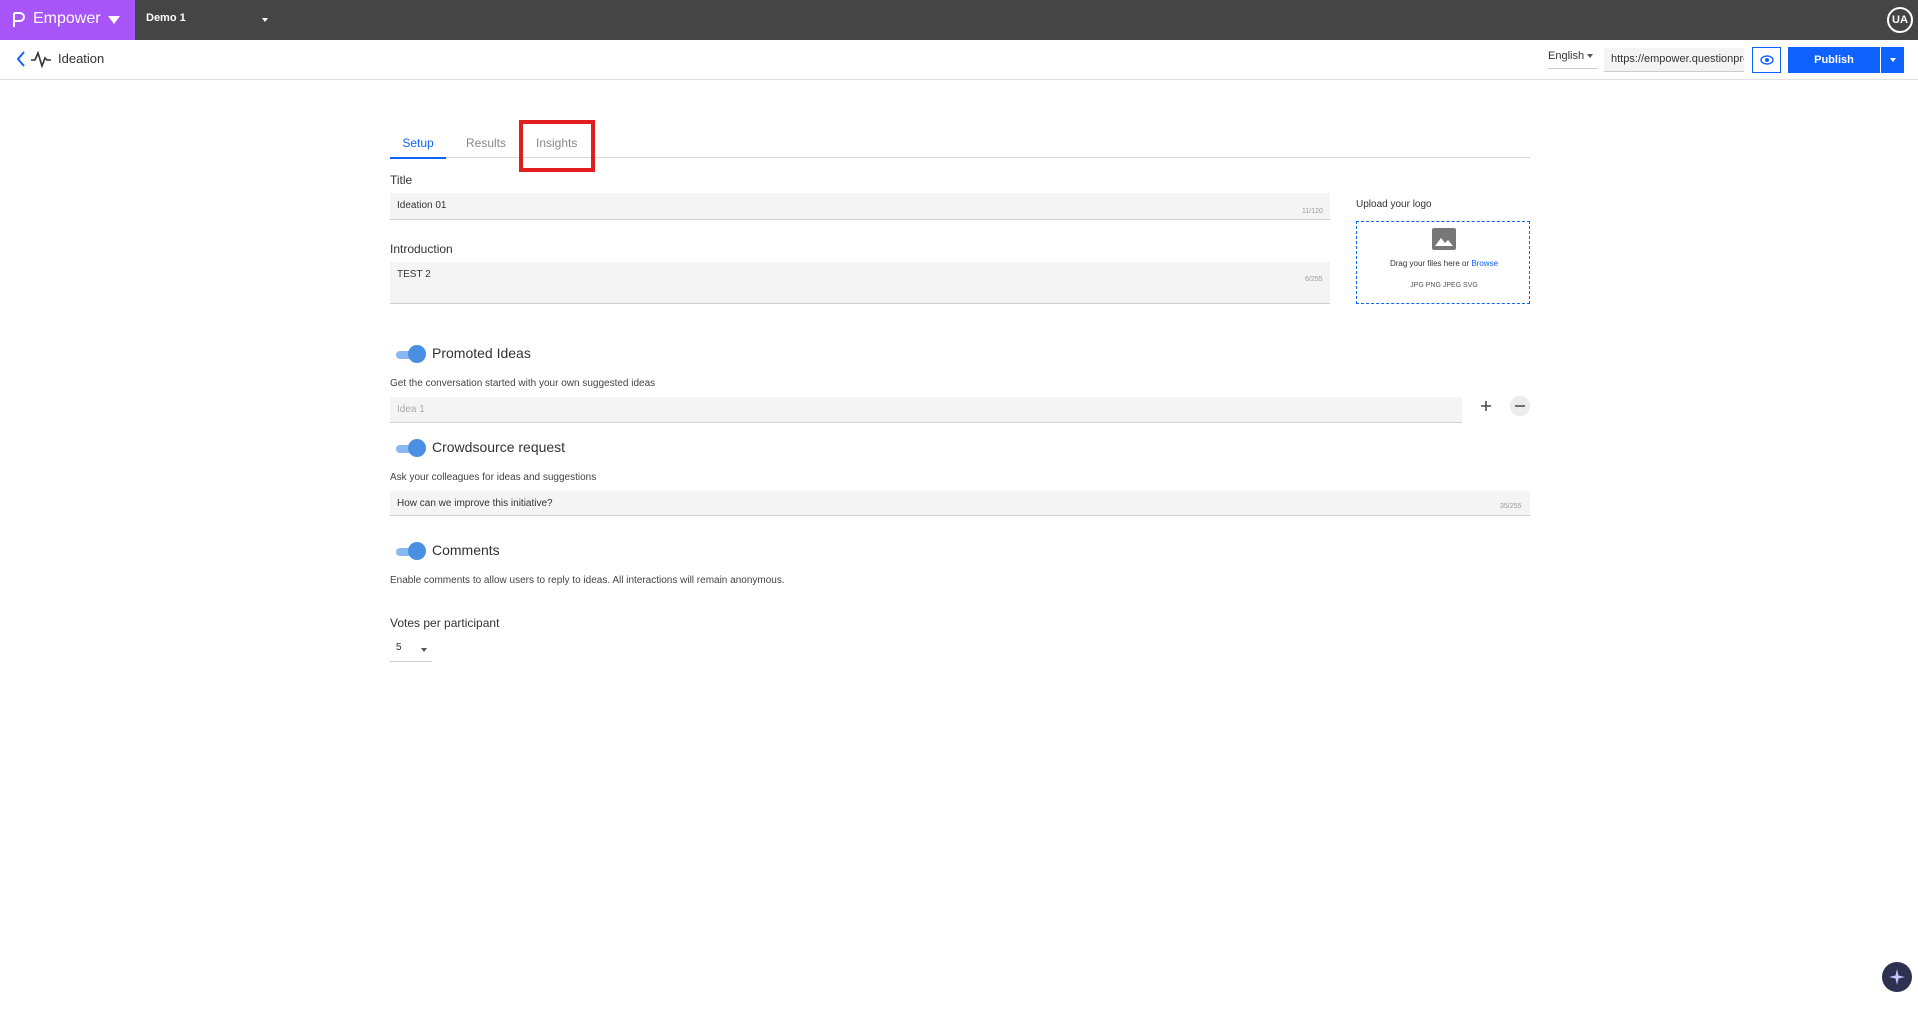  Describe the element at coordinates (1314, 279) in the screenshot. I see `introduction-counter: 6/255` at that location.